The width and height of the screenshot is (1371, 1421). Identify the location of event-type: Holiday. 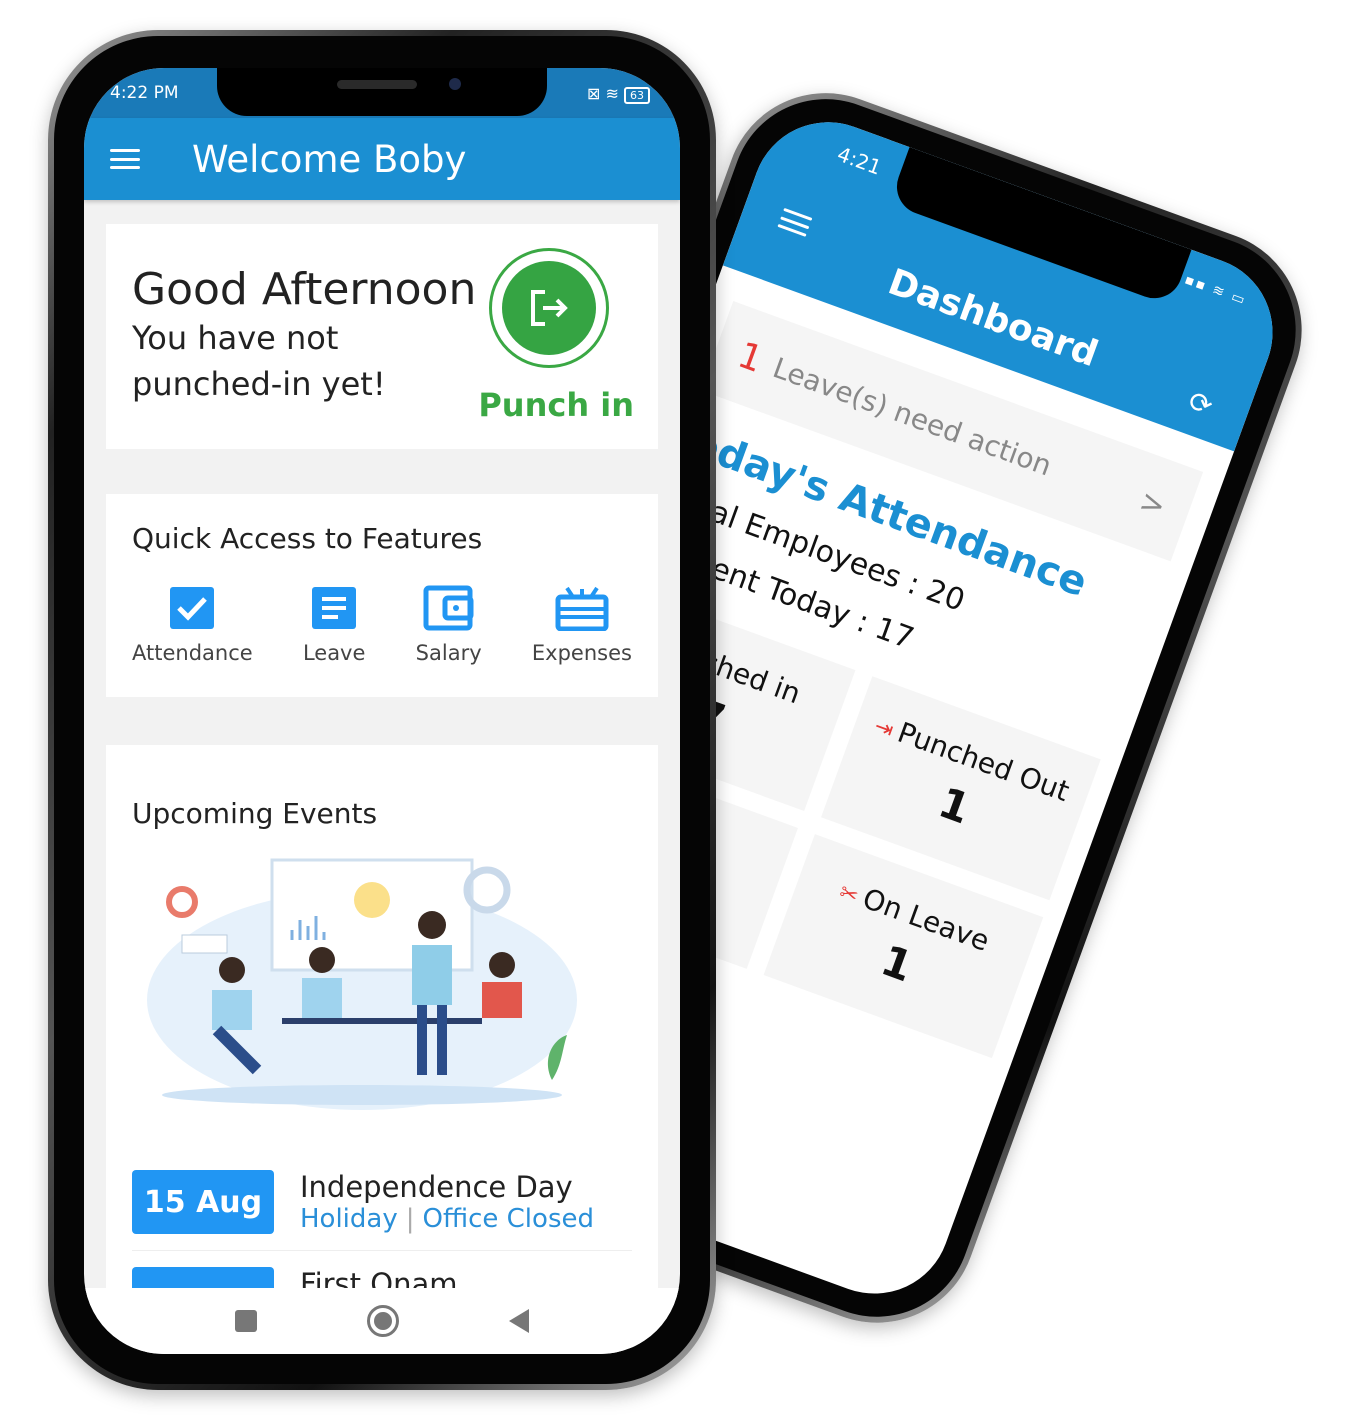
(349, 1219).